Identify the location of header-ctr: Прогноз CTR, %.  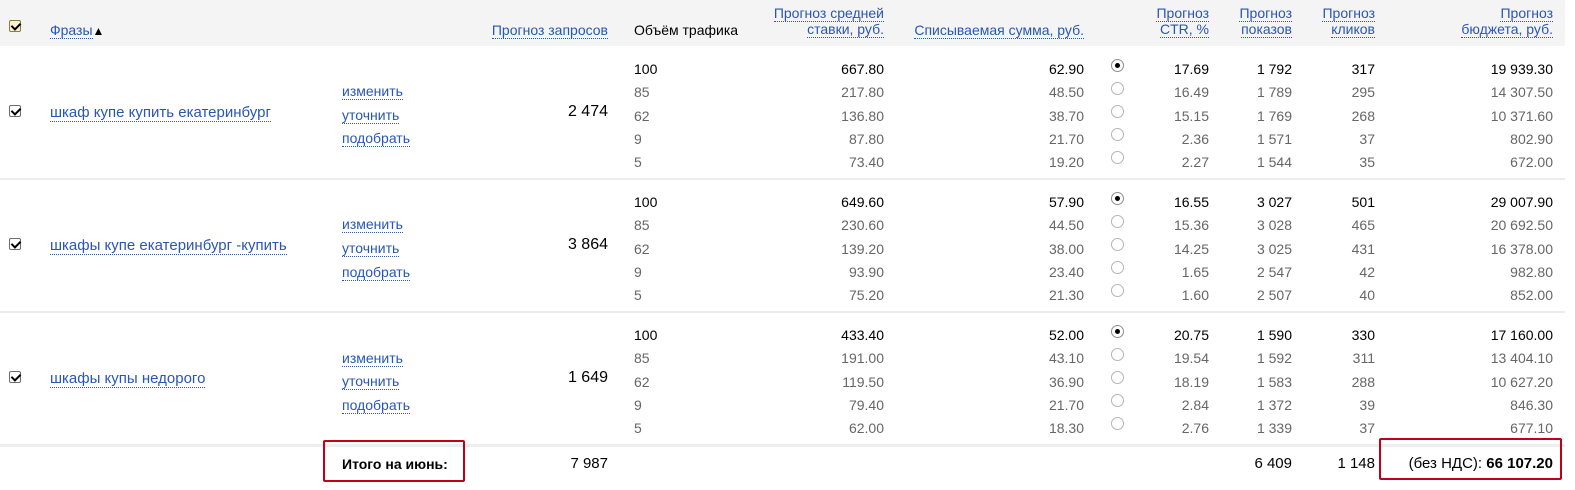
(1182, 21).